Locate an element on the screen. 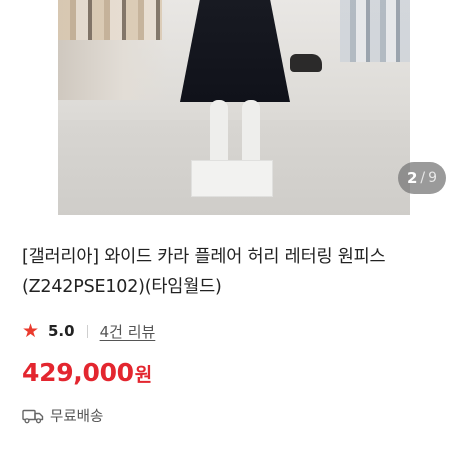 The height and width of the screenshot is (468, 468). image-dress is located at coordinates (235, 51).